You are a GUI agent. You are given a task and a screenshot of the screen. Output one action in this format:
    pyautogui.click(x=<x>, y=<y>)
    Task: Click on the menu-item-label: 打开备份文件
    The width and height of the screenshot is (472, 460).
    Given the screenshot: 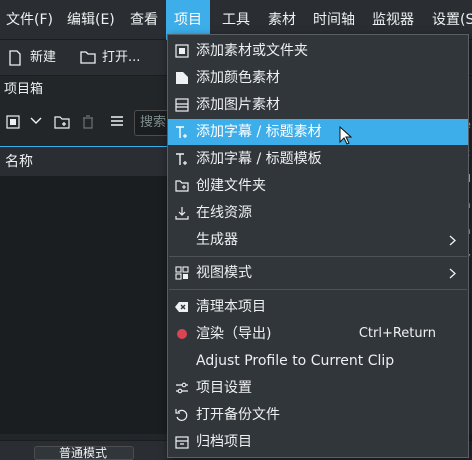 What is the action you would take?
    pyautogui.click(x=238, y=415)
    